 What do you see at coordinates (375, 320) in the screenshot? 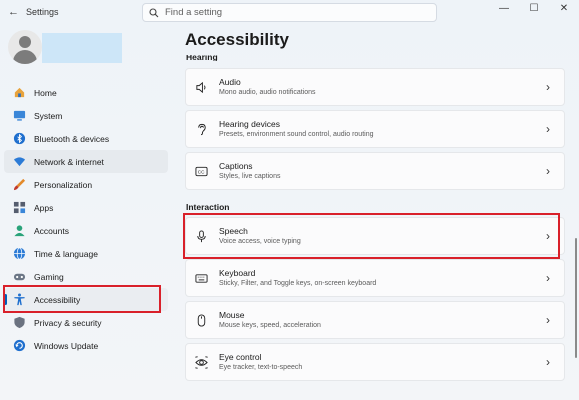
I see `setting-card-mouse: Mouse Mouse keys, speed, acceleration ›` at bounding box center [375, 320].